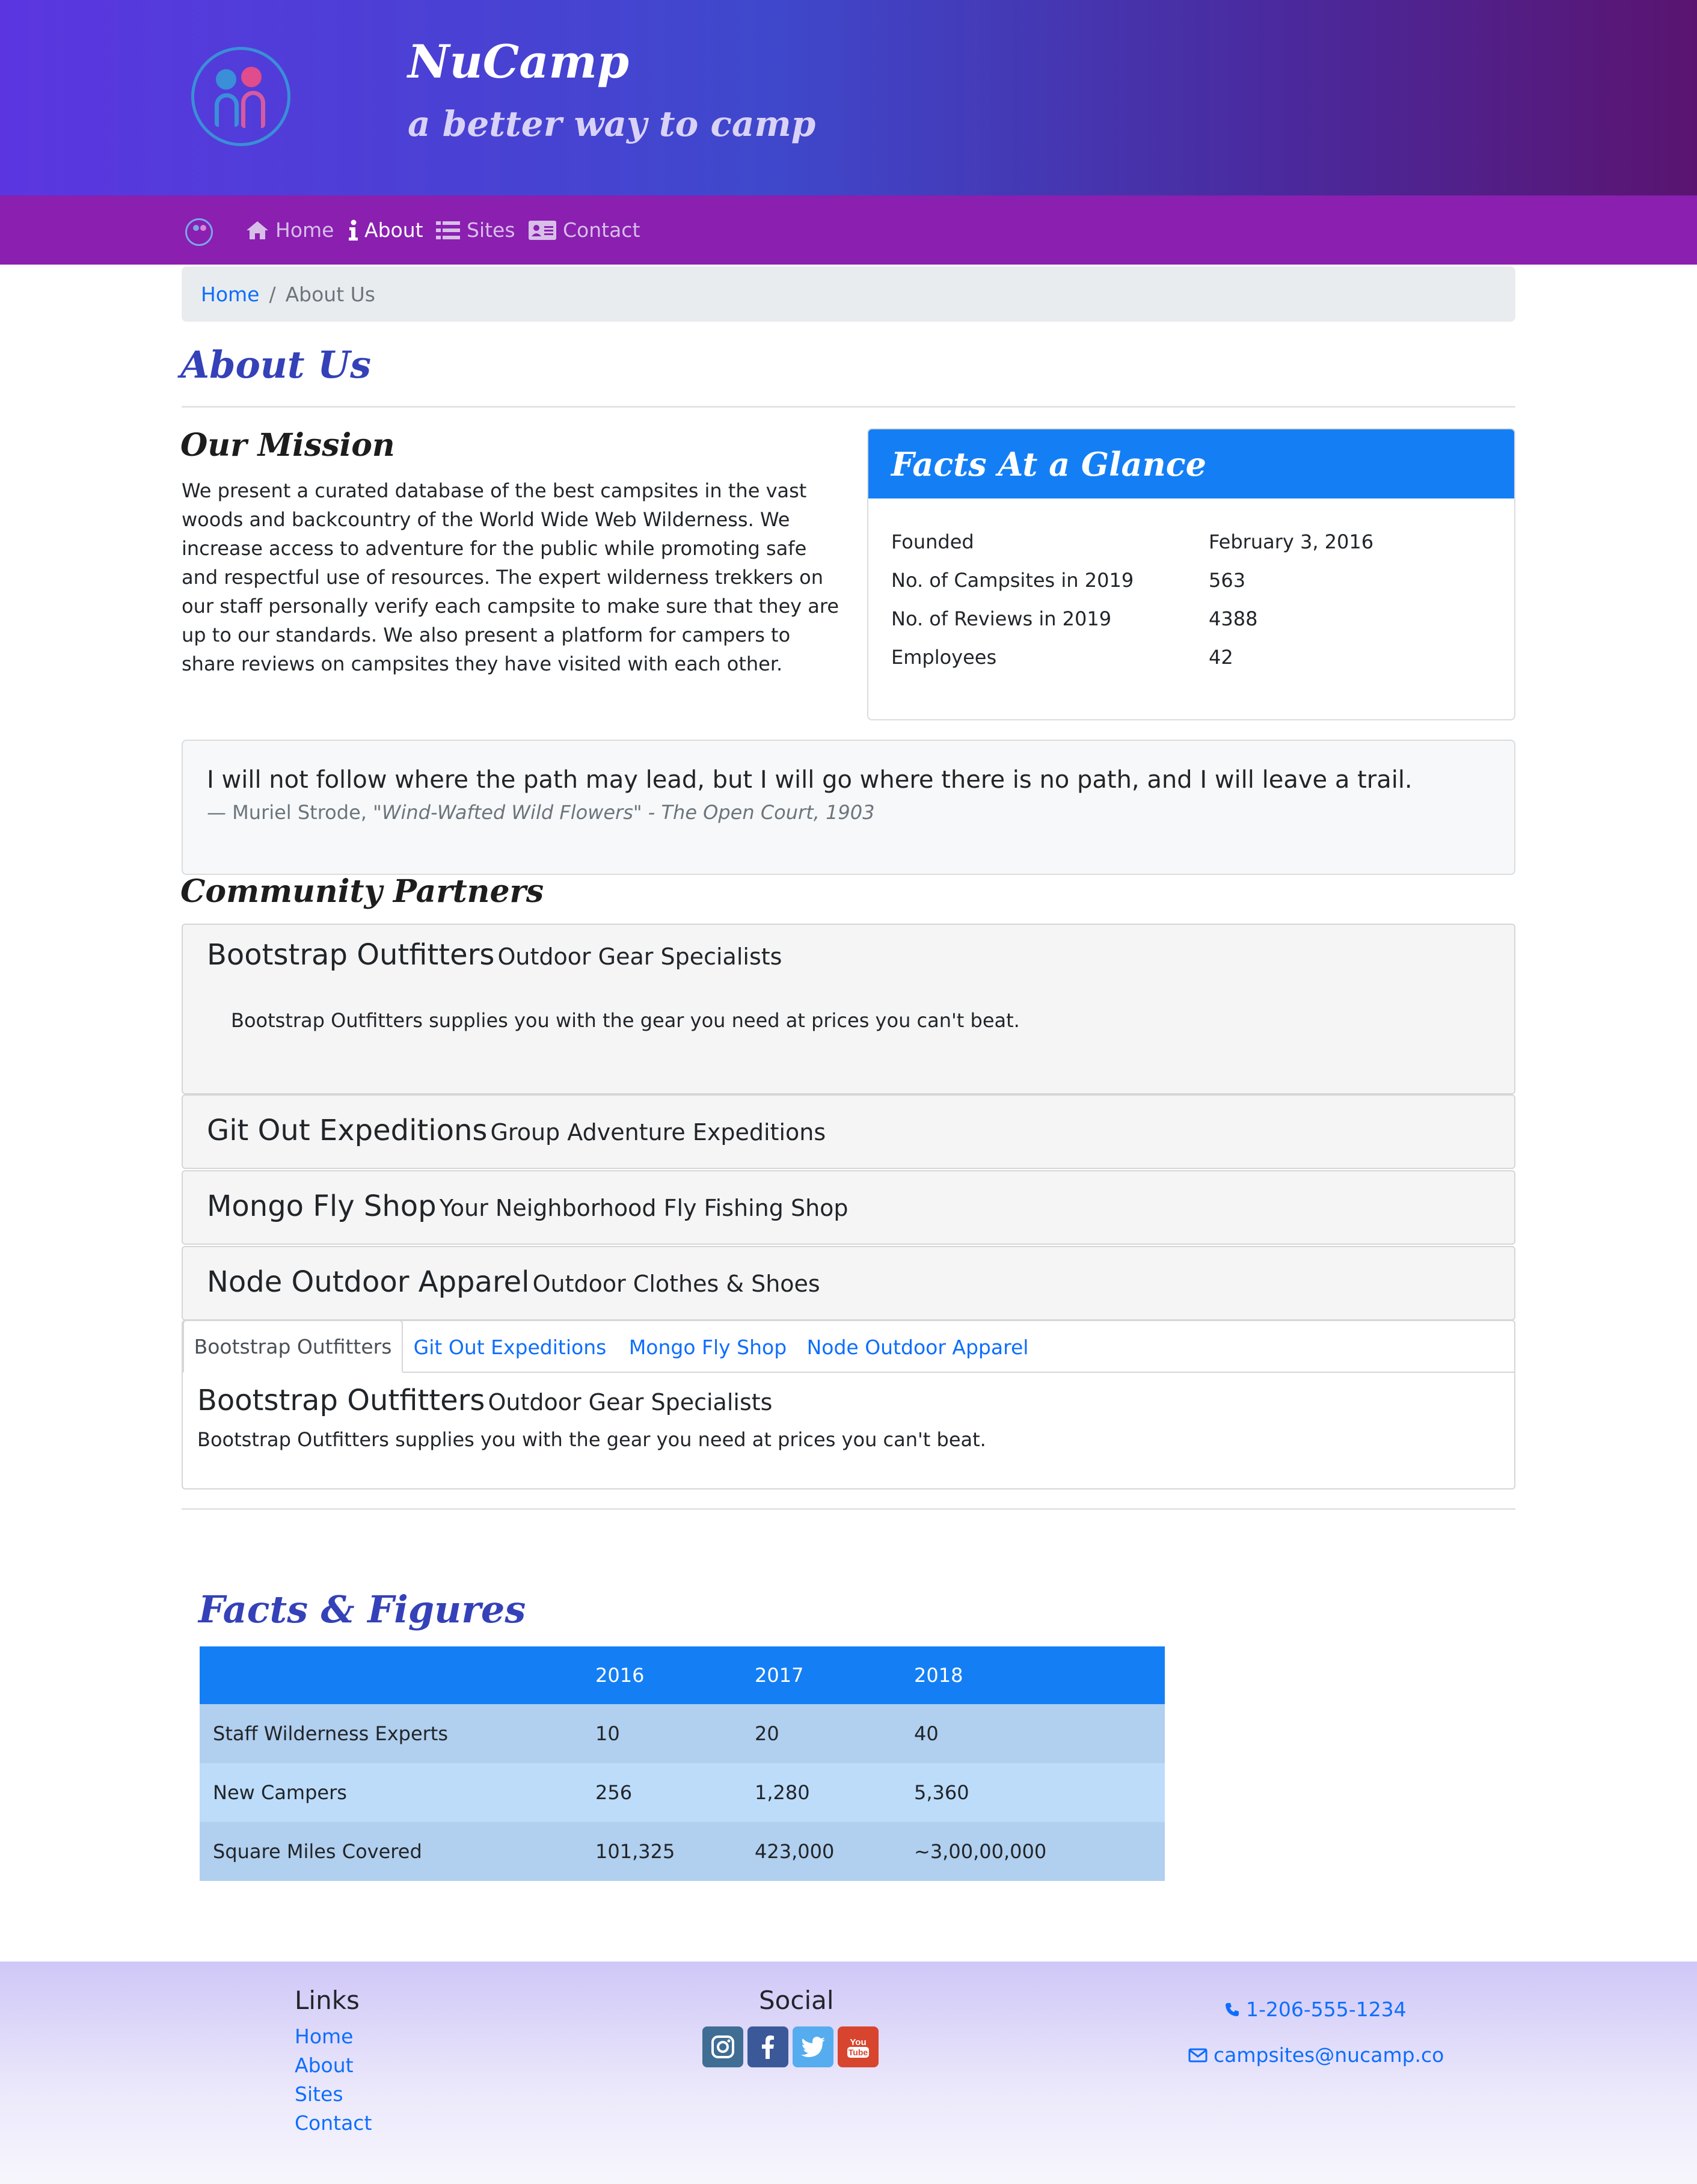  What do you see at coordinates (848, 294) in the screenshot?
I see `breadcrumb: Home / About Us` at bounding box center [848, 294].